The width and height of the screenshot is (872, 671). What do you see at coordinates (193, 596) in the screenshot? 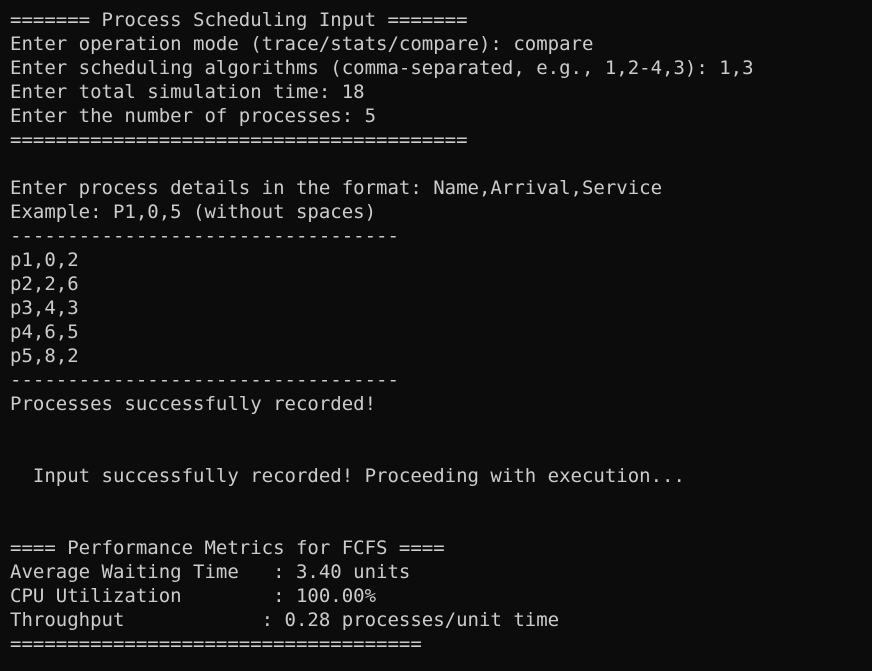
I see `cpu-utilization: CPU Utilization : 100.00%` at bounding box center [193, 596].